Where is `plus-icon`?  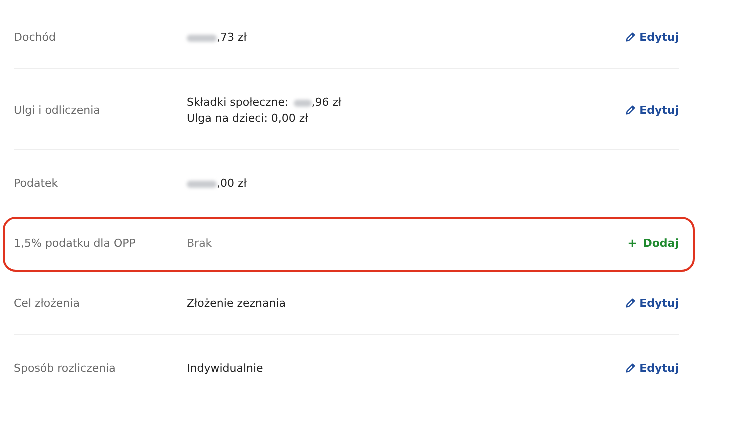 plus-icon is located at coordinates (633, 243).